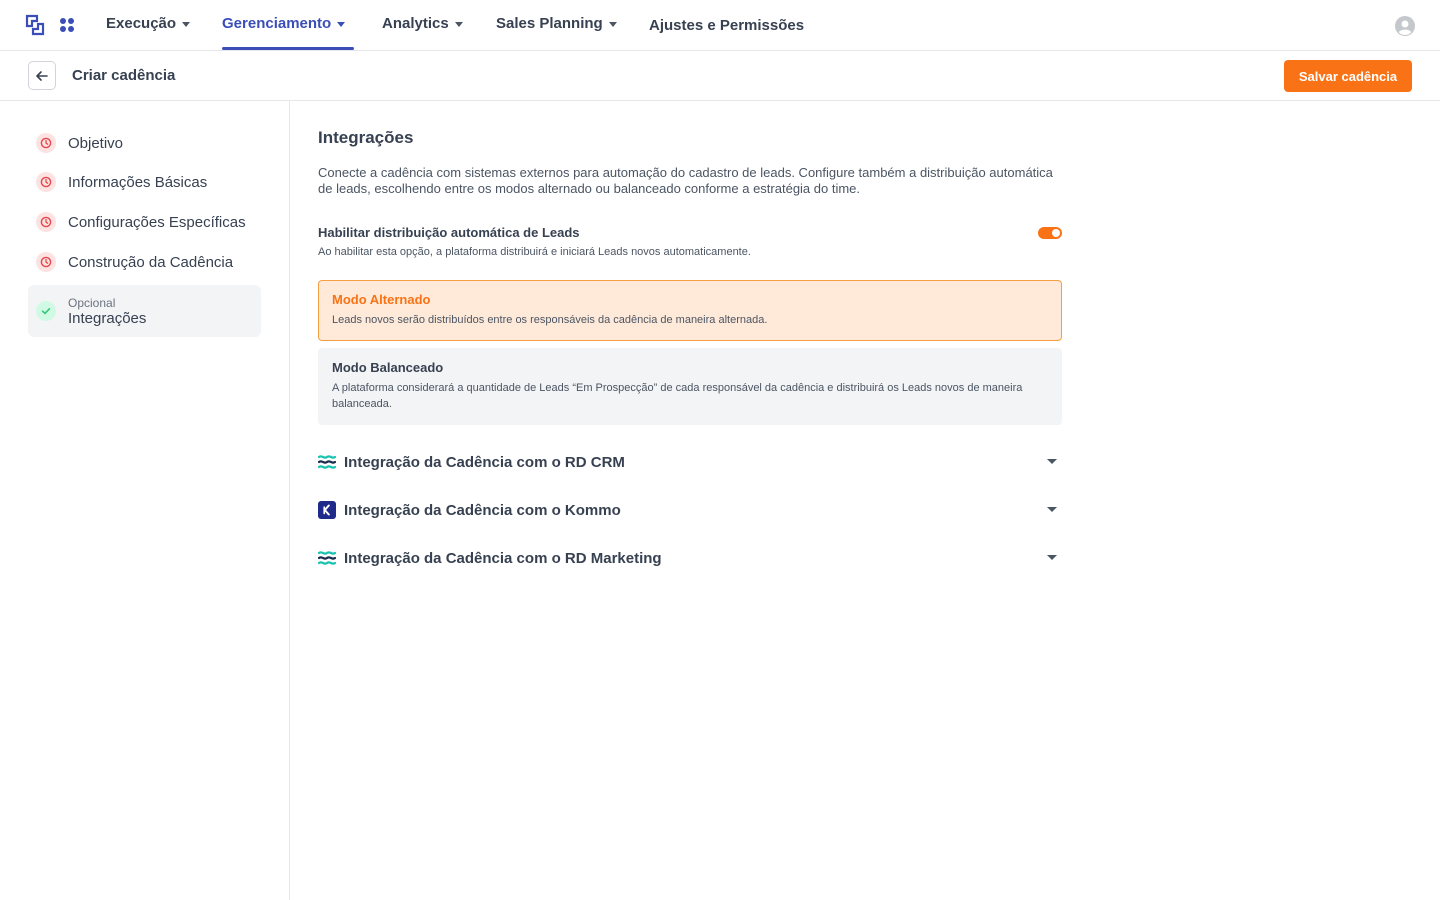 The image size is (1440, 900). What do you see at coordinates (484, 462) in the screenshot?
I see `integration-label: Integração da Cadência com o RD CRM` at bounding box center [484, 462].